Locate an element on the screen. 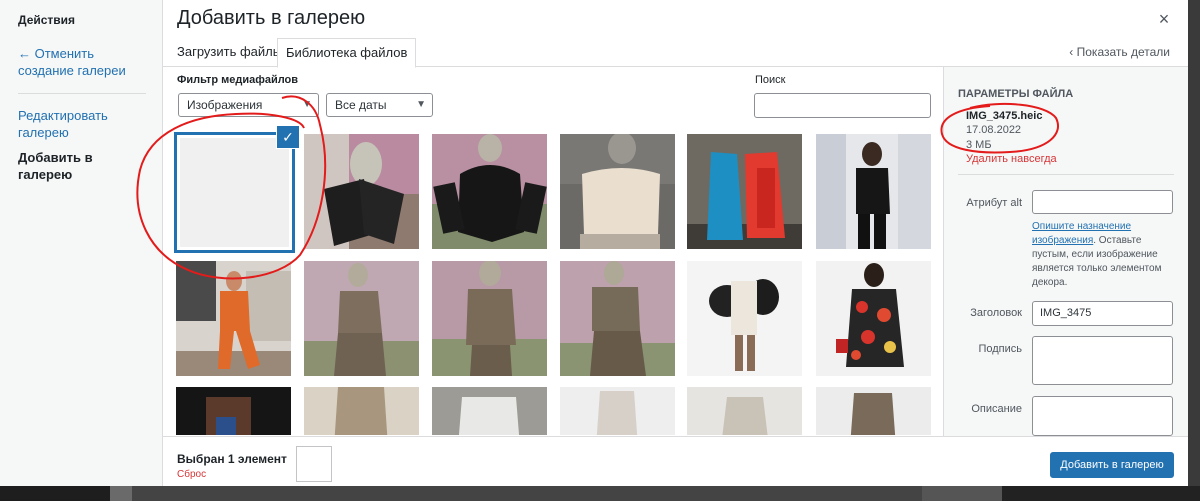 Image resolution: width=1200 pixels, height=501 pixels. title-label: Заголовок is located at coordinates (996, 313).